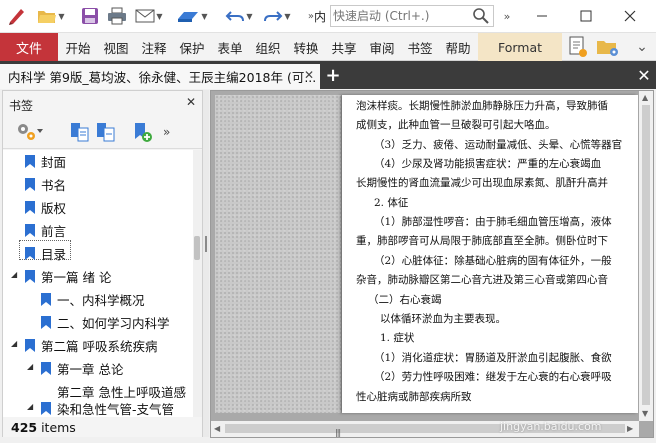  Describe the element at coordinates (160, 76) in the screenshot. I see `document-tab: 内科学 第9版_葛均波、徐永健、王辰主编2018年 (可... ✕` at that location.